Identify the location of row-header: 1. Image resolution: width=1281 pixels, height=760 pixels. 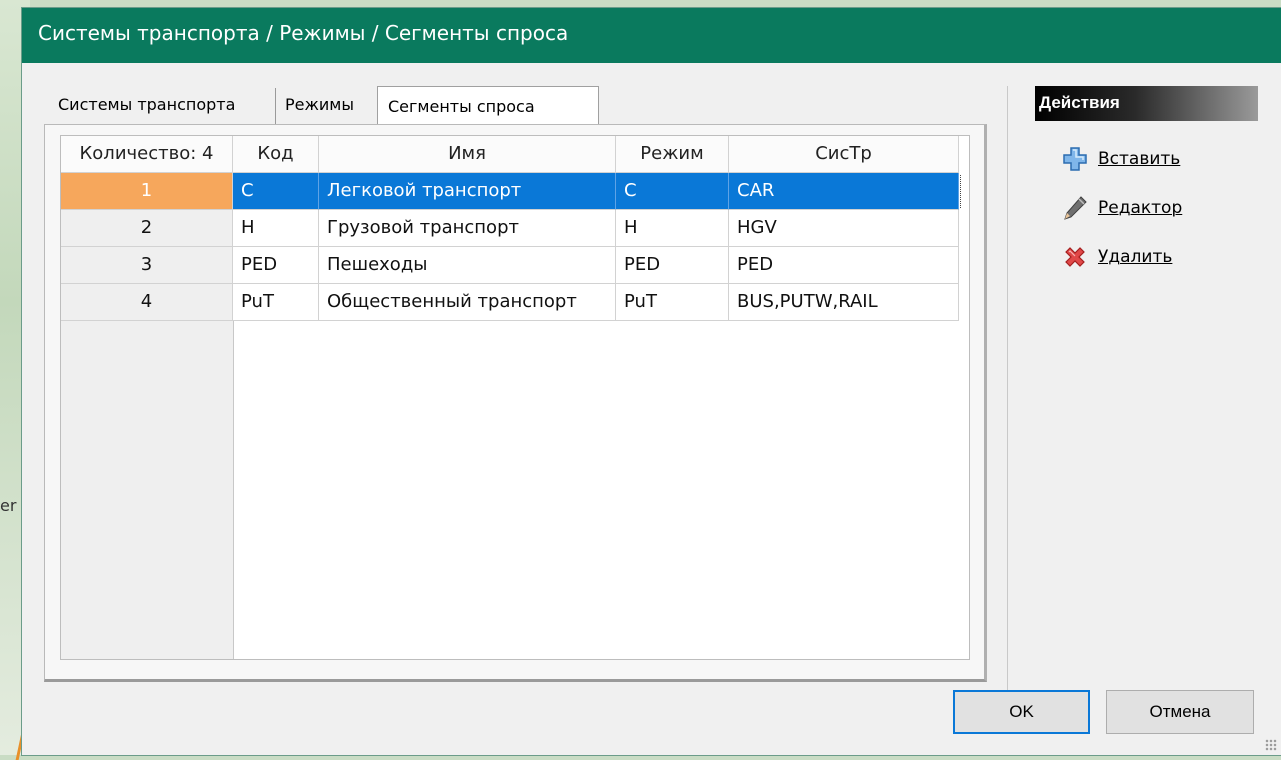
(147, 191).